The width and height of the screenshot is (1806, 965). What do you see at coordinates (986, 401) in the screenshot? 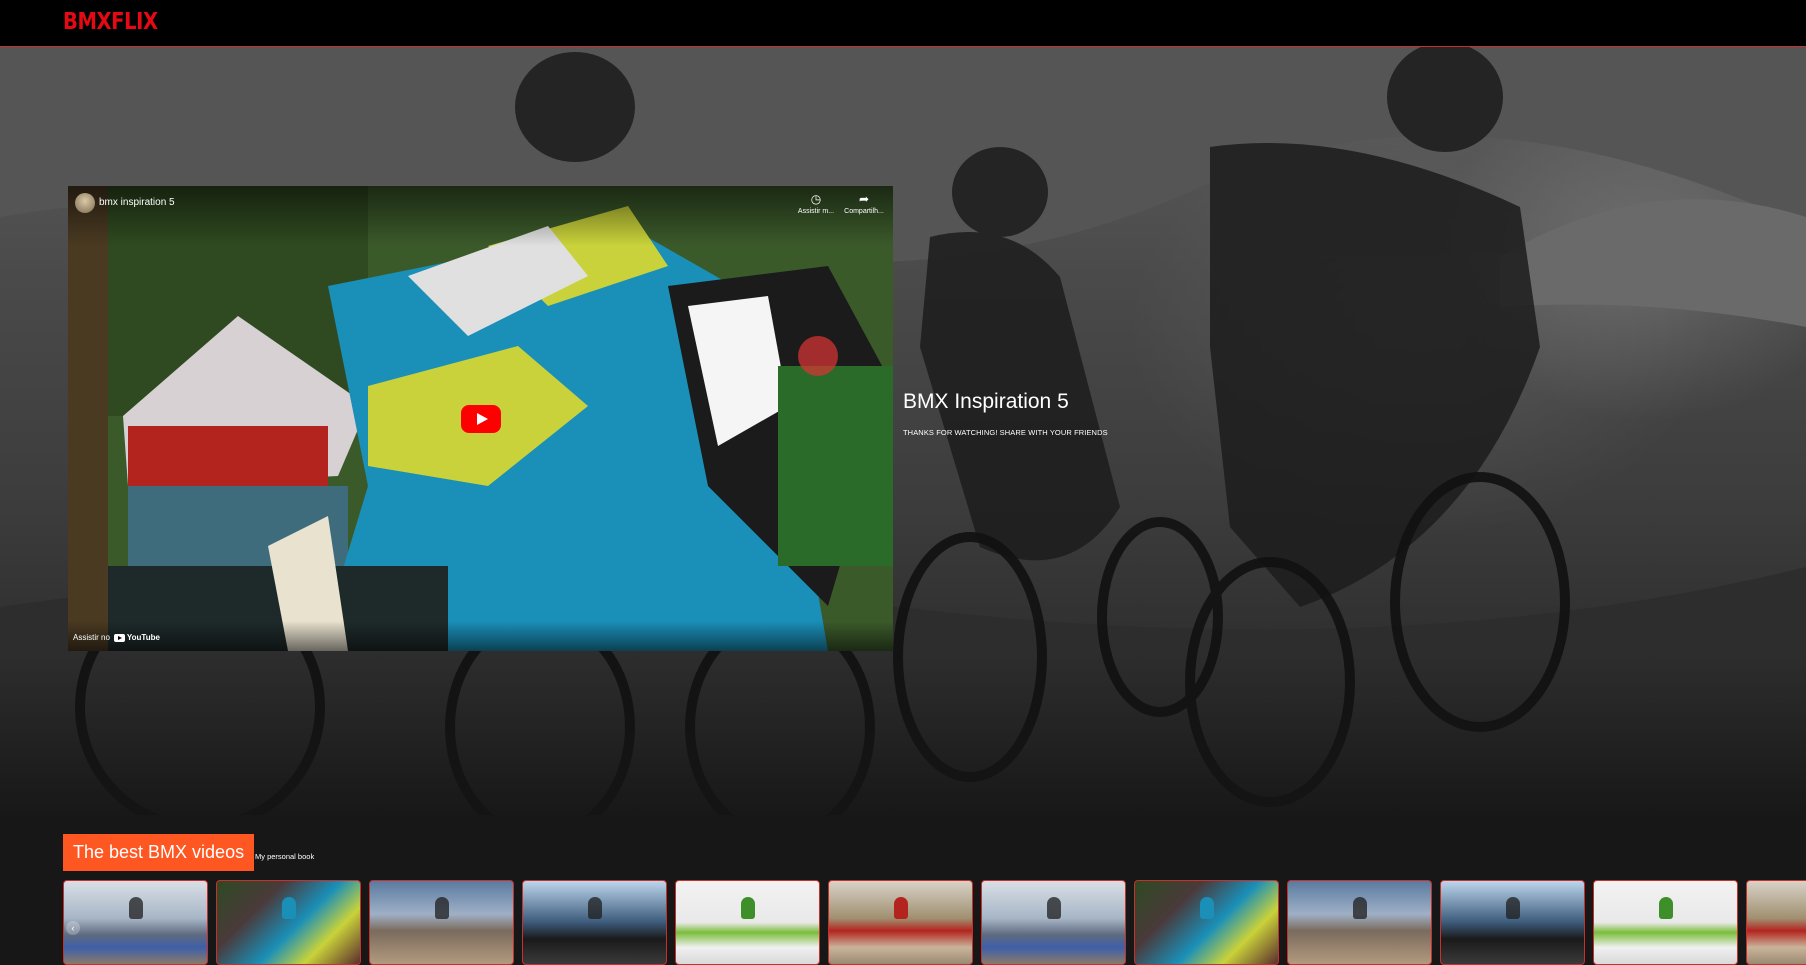
I see `hero-video-title: BMX Inspiration 5` at bounding box center [986, 401].